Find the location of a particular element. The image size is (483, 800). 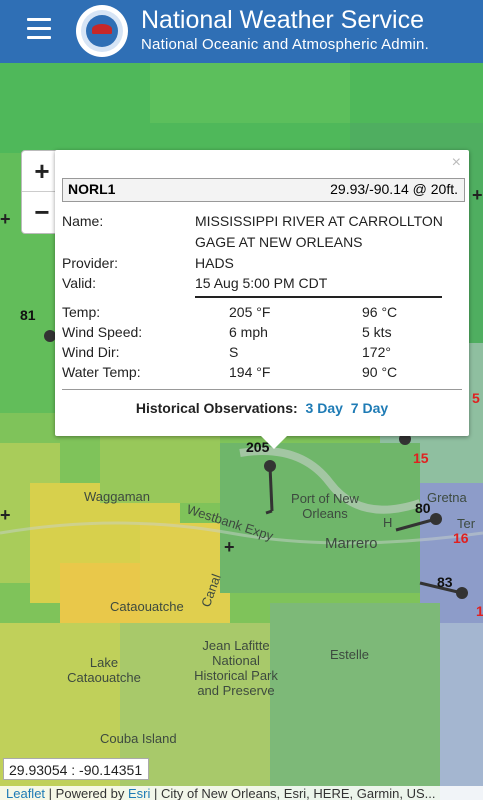

valid-value: 15 Aug 5:00 PM CDT is located at coordinates (261, 283).